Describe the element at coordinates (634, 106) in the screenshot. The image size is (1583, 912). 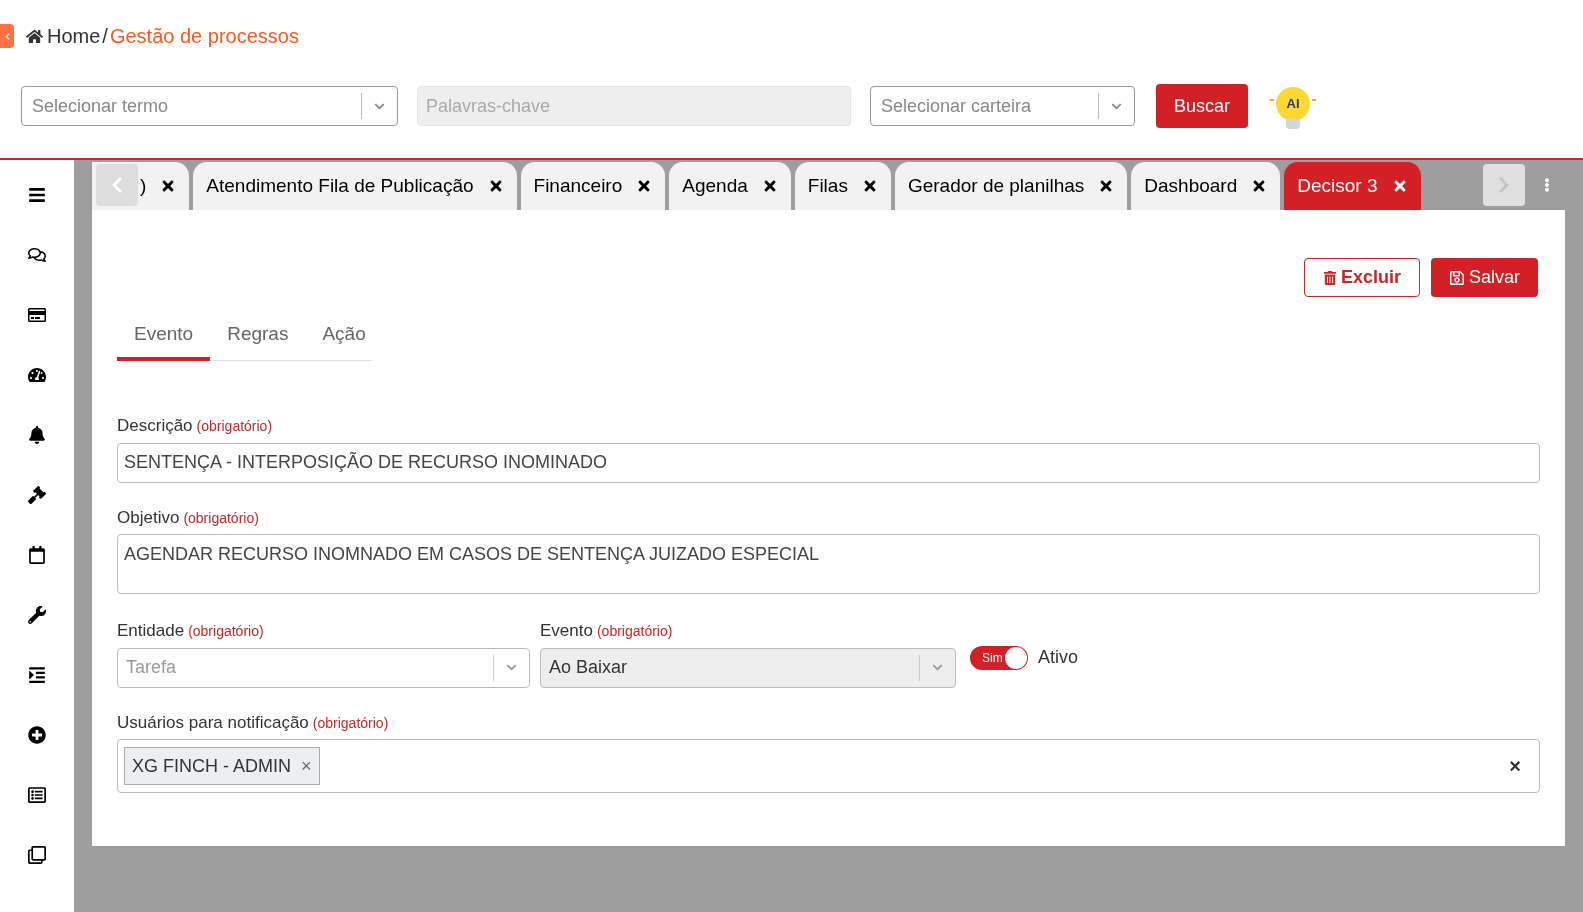
I see `keywords-field: Palavras-chave` at that location.